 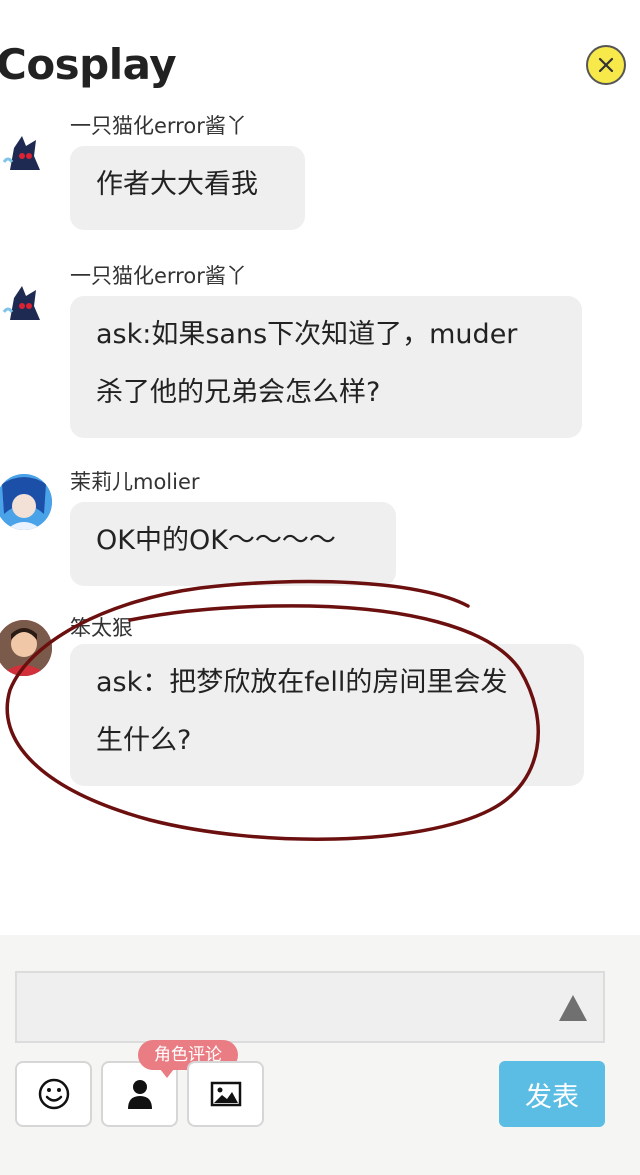 I want to click on message-bubble: 作者大大看我, so click(x=187, y=188).